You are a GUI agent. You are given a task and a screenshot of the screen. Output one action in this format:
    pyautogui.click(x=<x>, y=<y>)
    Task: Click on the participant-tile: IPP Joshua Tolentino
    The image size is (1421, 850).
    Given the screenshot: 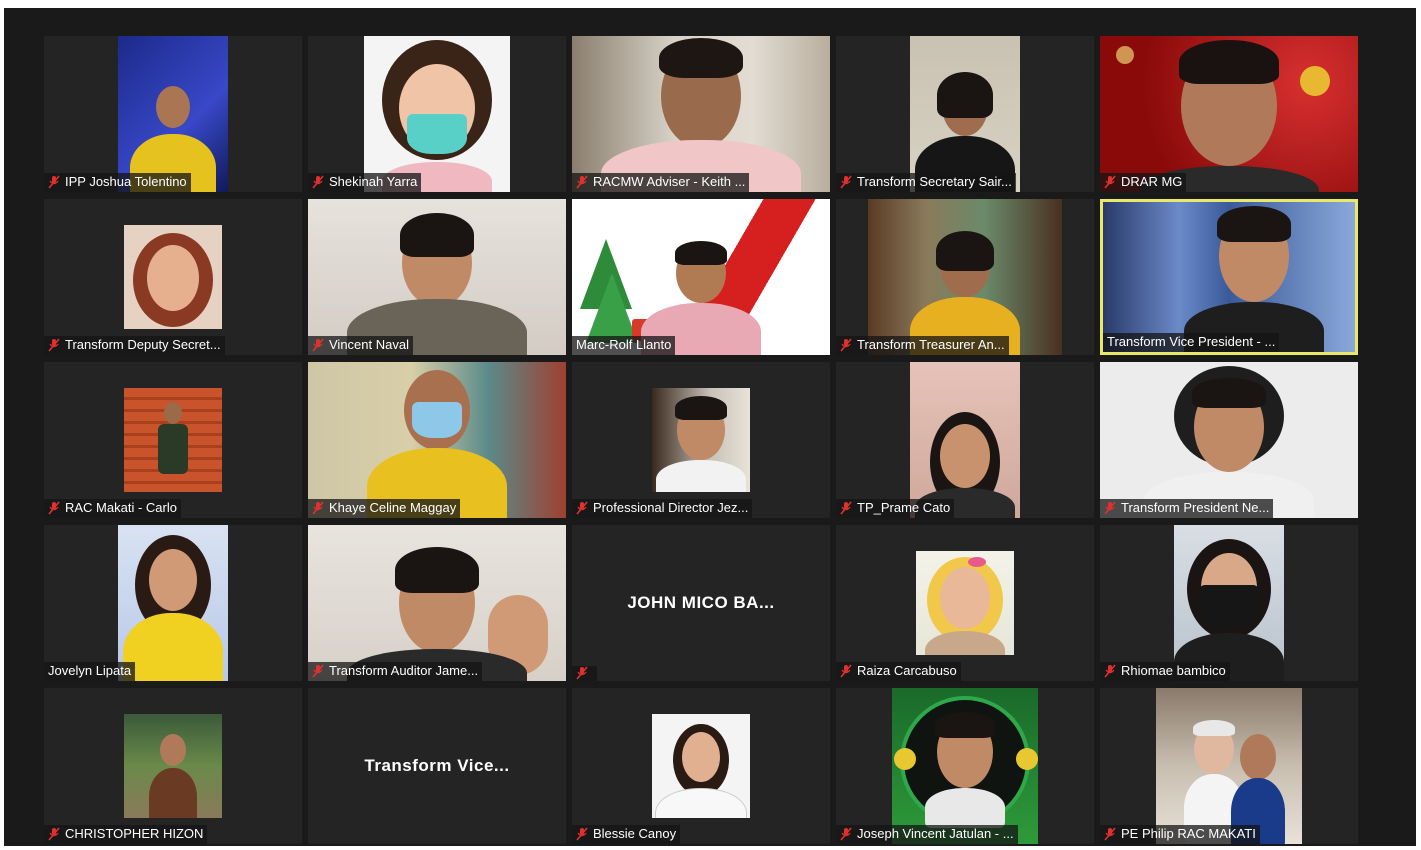 What is the action you would take?
    pyautogui.click(x=173, y=114)
    